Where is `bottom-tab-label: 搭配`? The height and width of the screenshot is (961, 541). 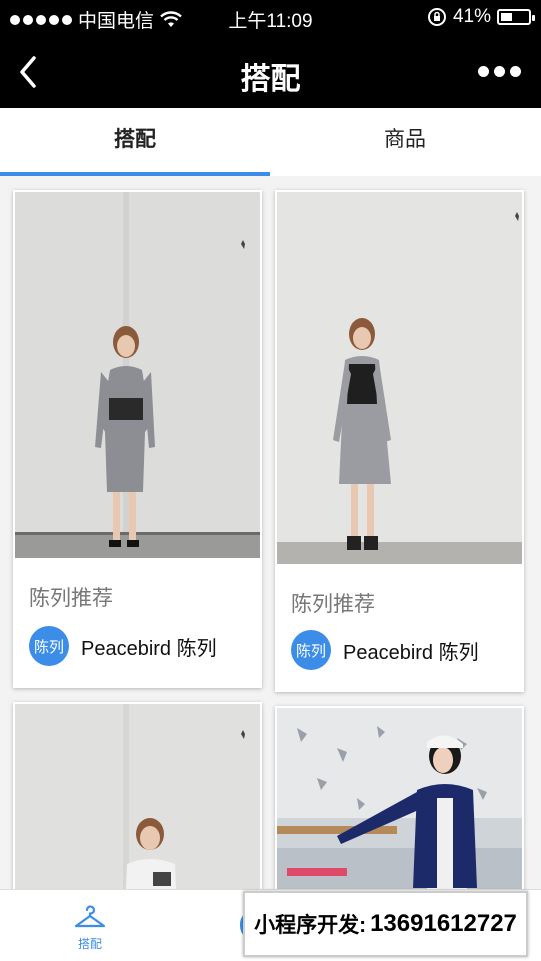
bottom-tab-label: 搭配 is located at coordinates (89, 944).